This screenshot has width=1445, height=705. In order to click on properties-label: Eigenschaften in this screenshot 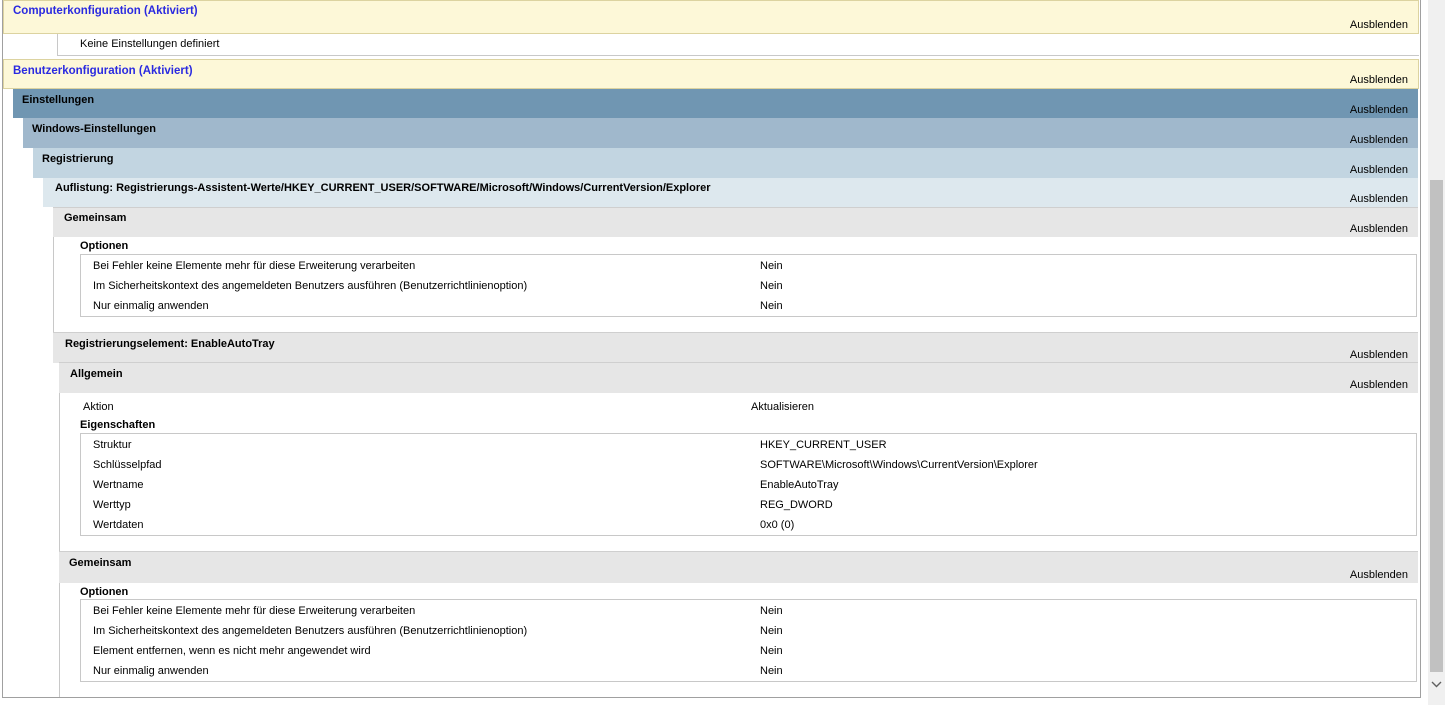, I will do `click(118, 425)`.